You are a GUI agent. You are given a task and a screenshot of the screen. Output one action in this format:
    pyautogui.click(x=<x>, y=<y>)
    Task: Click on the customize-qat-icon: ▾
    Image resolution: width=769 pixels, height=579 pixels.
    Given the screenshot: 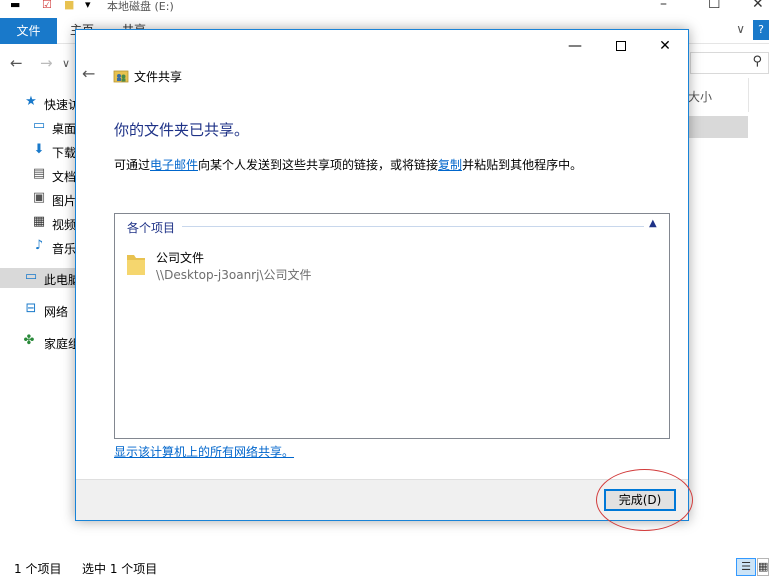 What is the action you would take?
    pyautogui.click(x=88, y=5)
    